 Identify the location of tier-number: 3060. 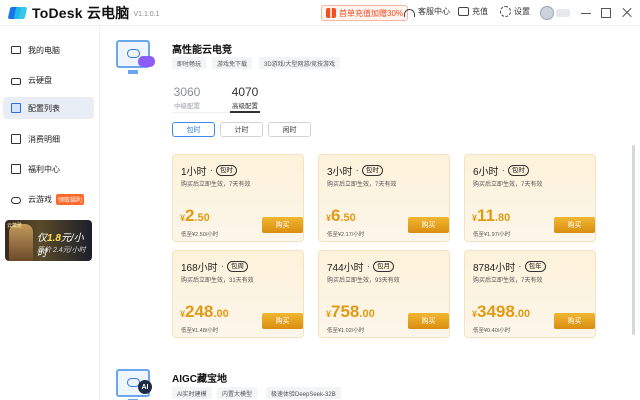
(187, 92).